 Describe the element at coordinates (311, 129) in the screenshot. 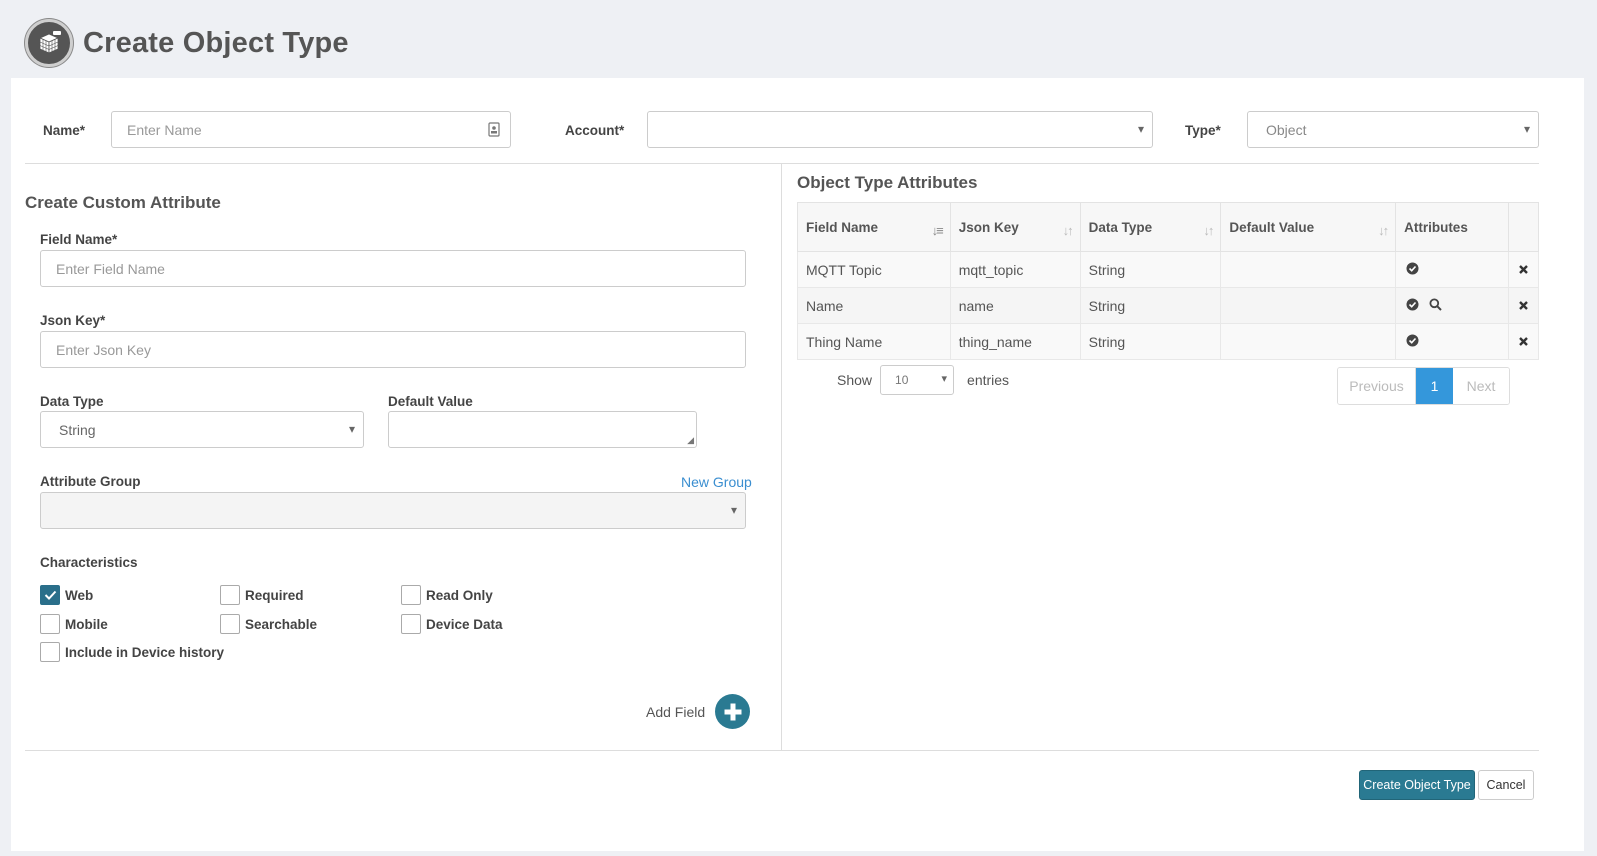

I see `name-input: Enter Name` at that location.